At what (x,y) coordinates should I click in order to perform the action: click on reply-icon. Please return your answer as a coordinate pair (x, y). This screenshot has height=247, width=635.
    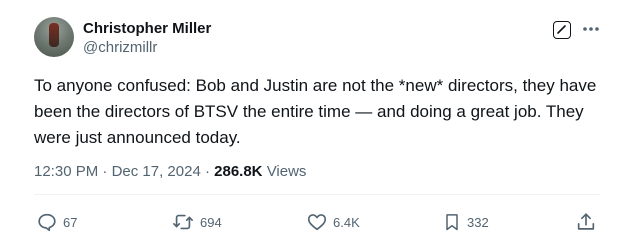
    Looking at the image, I should click on (47, 222).